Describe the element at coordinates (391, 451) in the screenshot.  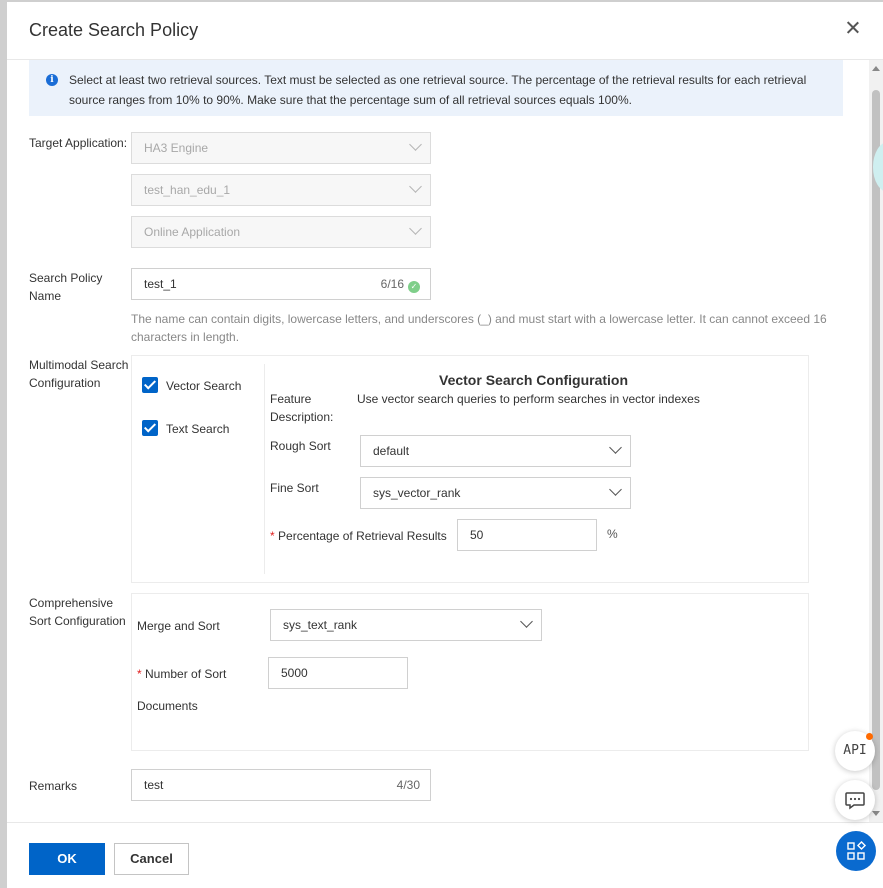
I see `rough-sort-value: default` at that location.